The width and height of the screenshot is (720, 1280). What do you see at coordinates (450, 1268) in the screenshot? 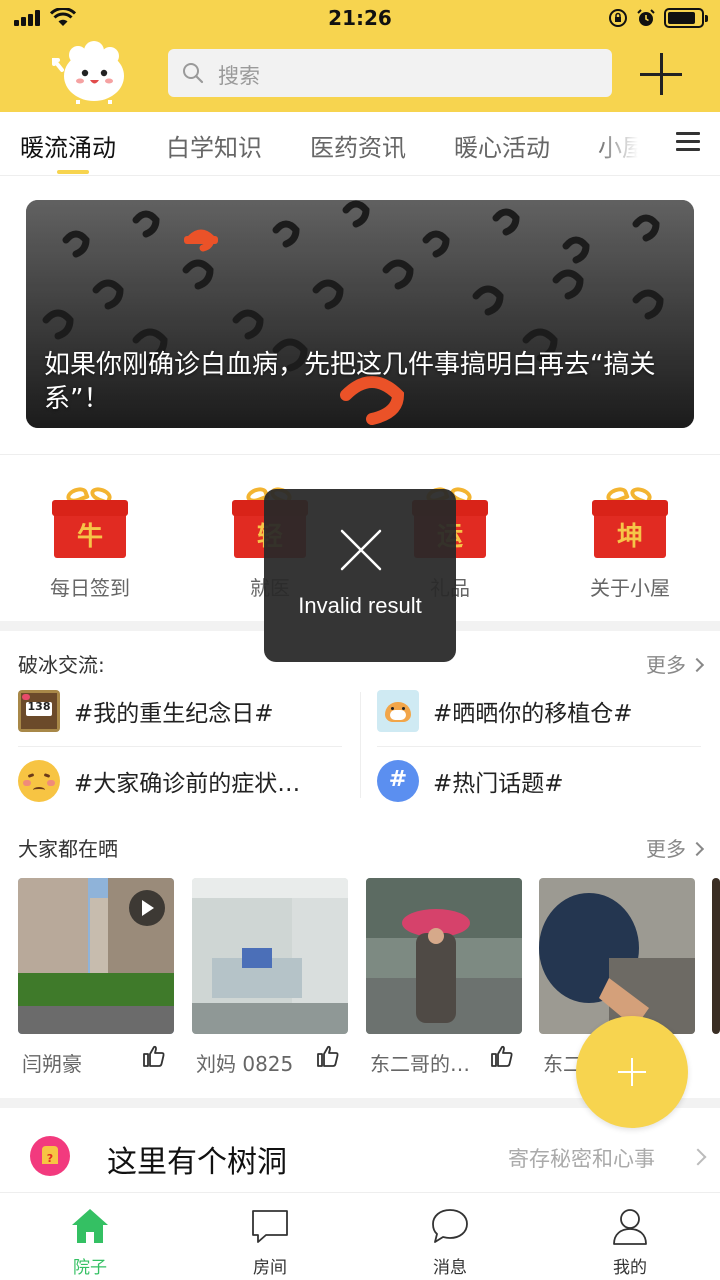
I see `tabbar-label: 消息` at bounding box center [450, 1268].